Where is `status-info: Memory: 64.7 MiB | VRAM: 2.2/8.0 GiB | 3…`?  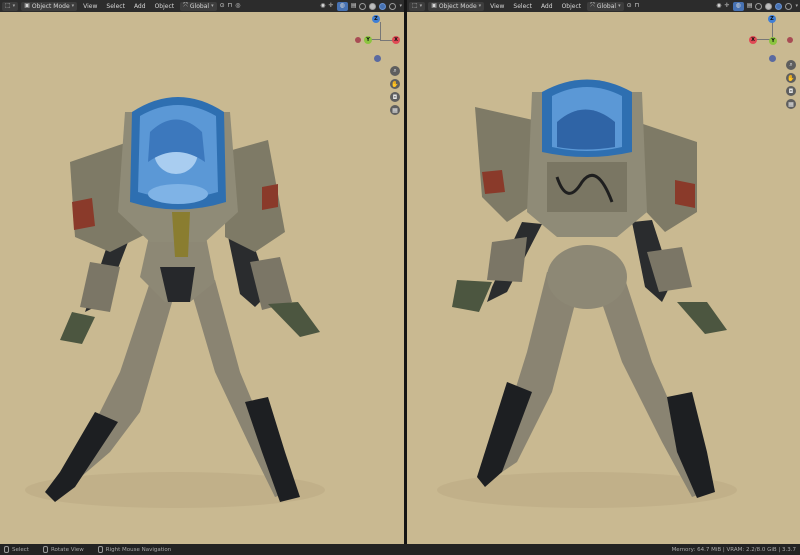 status-info: Memory: 64.7 MiB | VRAM: 2.2/8.0 GiB | 3… is located at coordinates (733, 549).